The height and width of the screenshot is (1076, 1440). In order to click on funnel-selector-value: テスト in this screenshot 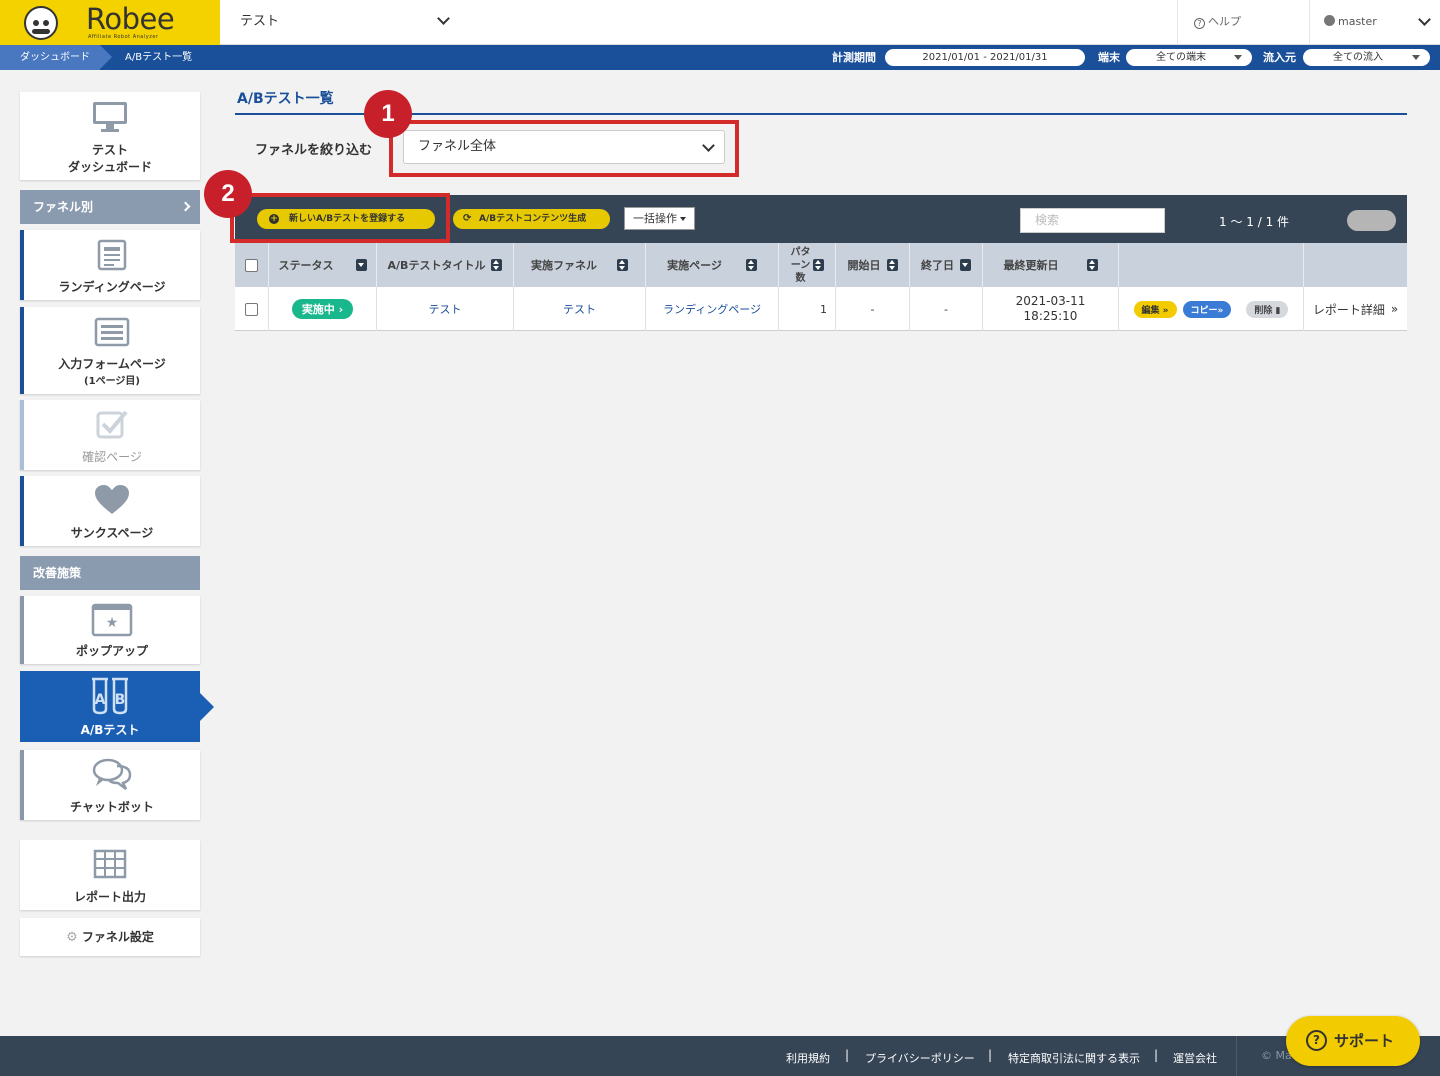, I will do `click(260, 21)`.